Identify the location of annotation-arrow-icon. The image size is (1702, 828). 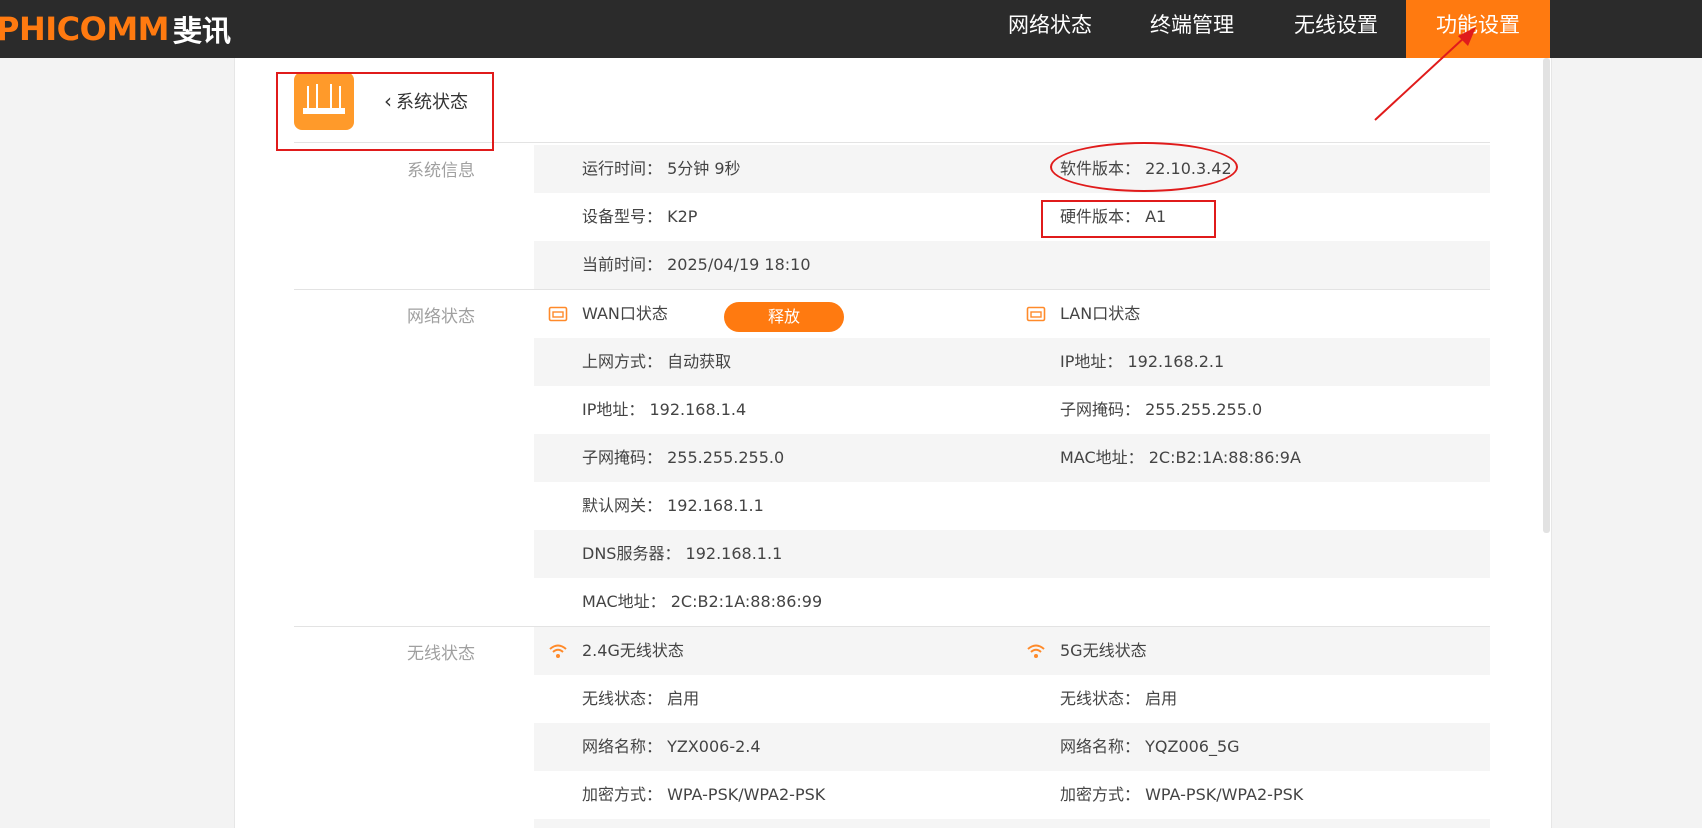
(1425, 74).